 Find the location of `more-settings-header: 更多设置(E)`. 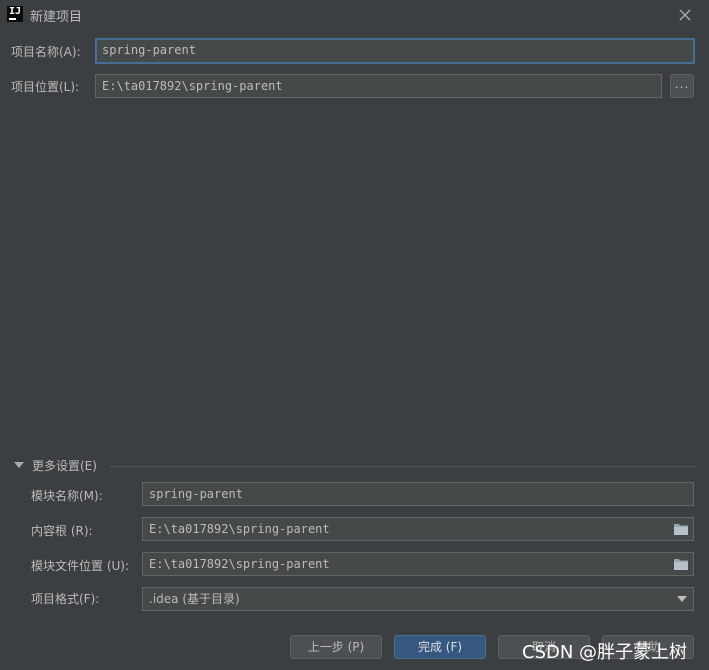

more-settings-header: 更多设置(E) is located at coordinates (64, 466).